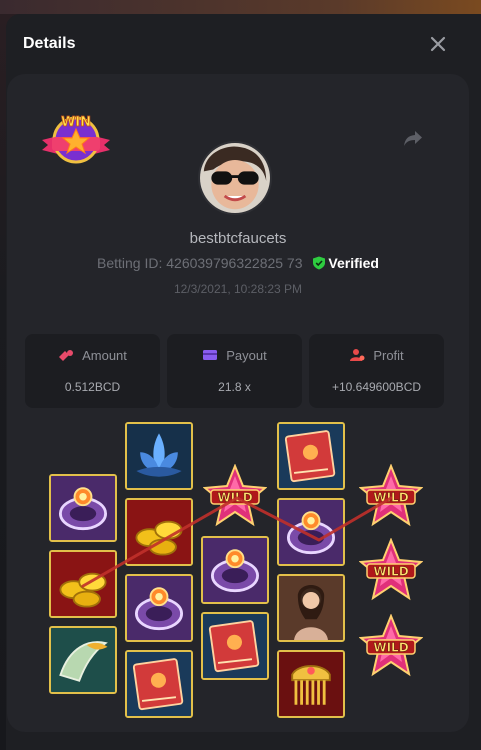 This screenshot has height=750, width=481. What do you see at coordinates (243, 42) in the screenshot?
I see `modal-header: Details` at bounding box center [243, 42].